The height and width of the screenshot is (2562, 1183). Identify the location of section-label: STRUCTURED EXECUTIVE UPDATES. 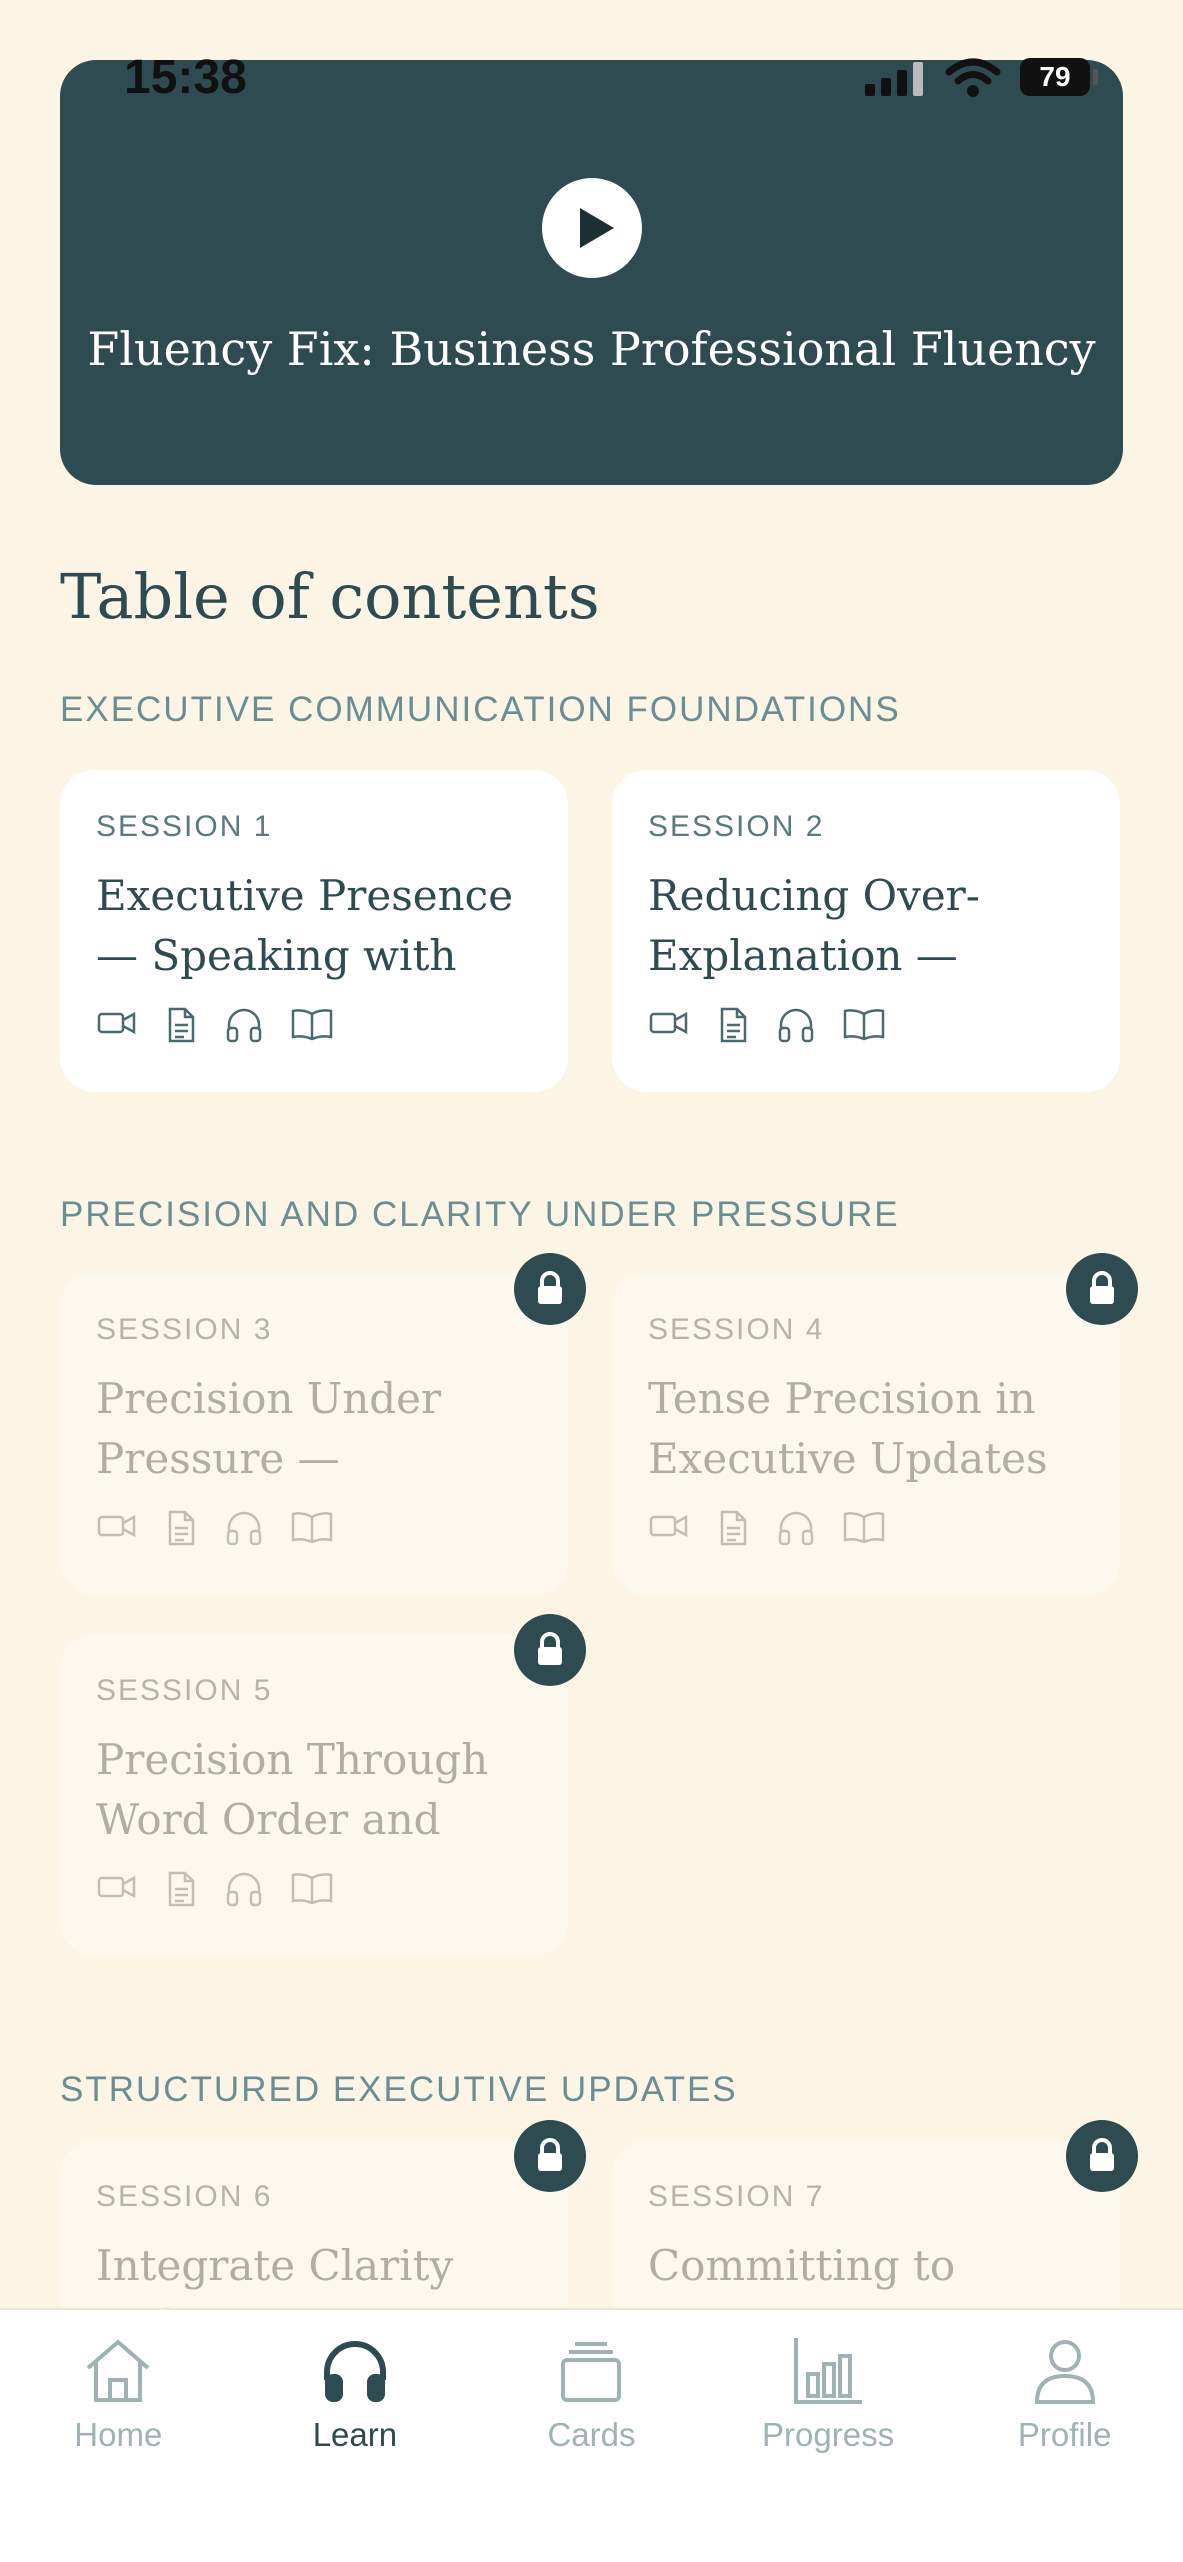
(399, 2089).